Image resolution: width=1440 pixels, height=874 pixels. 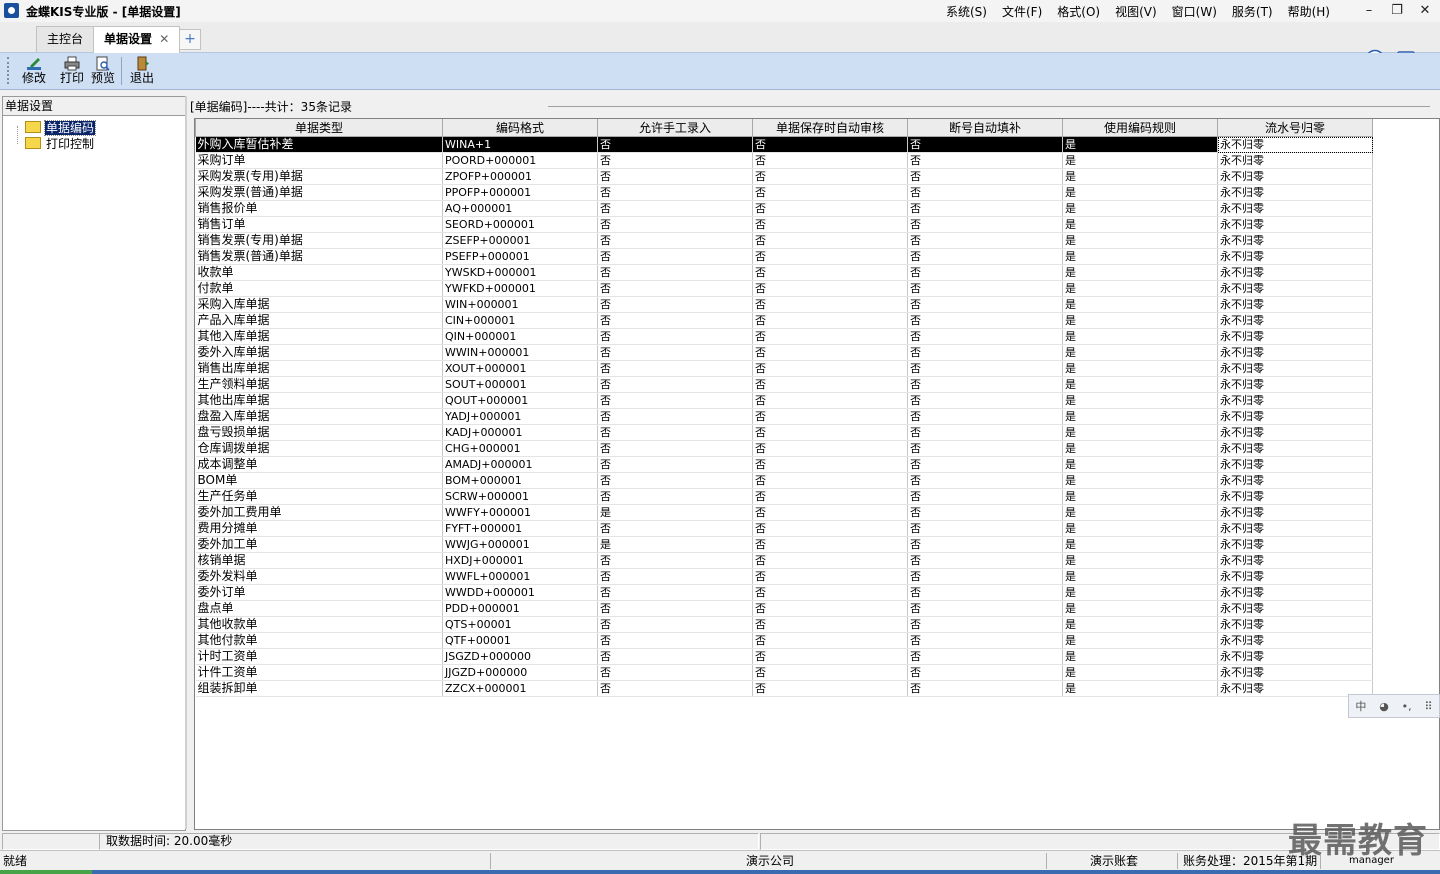 What do you see at coordinates (319, 352) in the screenshot?
I see `table-cell: 委外入库单据` at bounding box center [319, 352].